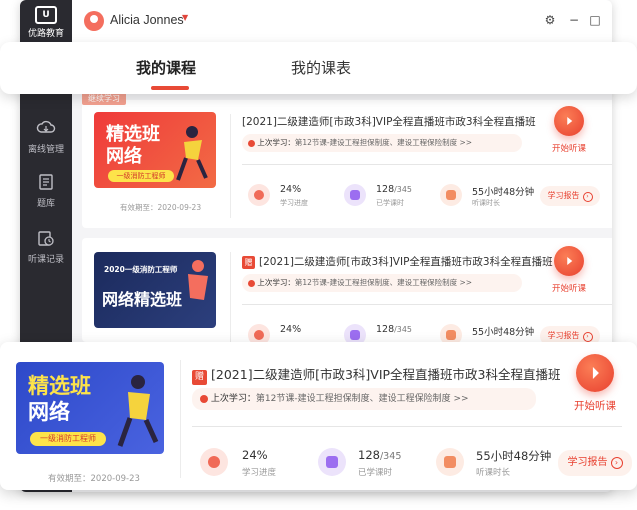 The image size is (637, 510). What do you see at coordinates (147, 20) in the screenshot?
I see `user-name: Alicia Jonnes` at bounding box center [147, 20].